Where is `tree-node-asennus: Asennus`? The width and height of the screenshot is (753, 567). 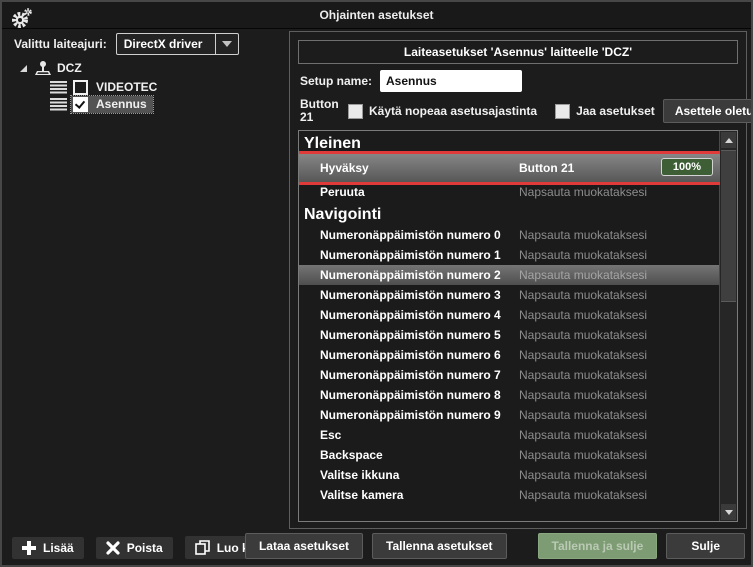
tree-node-asennus: Asennus is located at coordinates (106, 104).